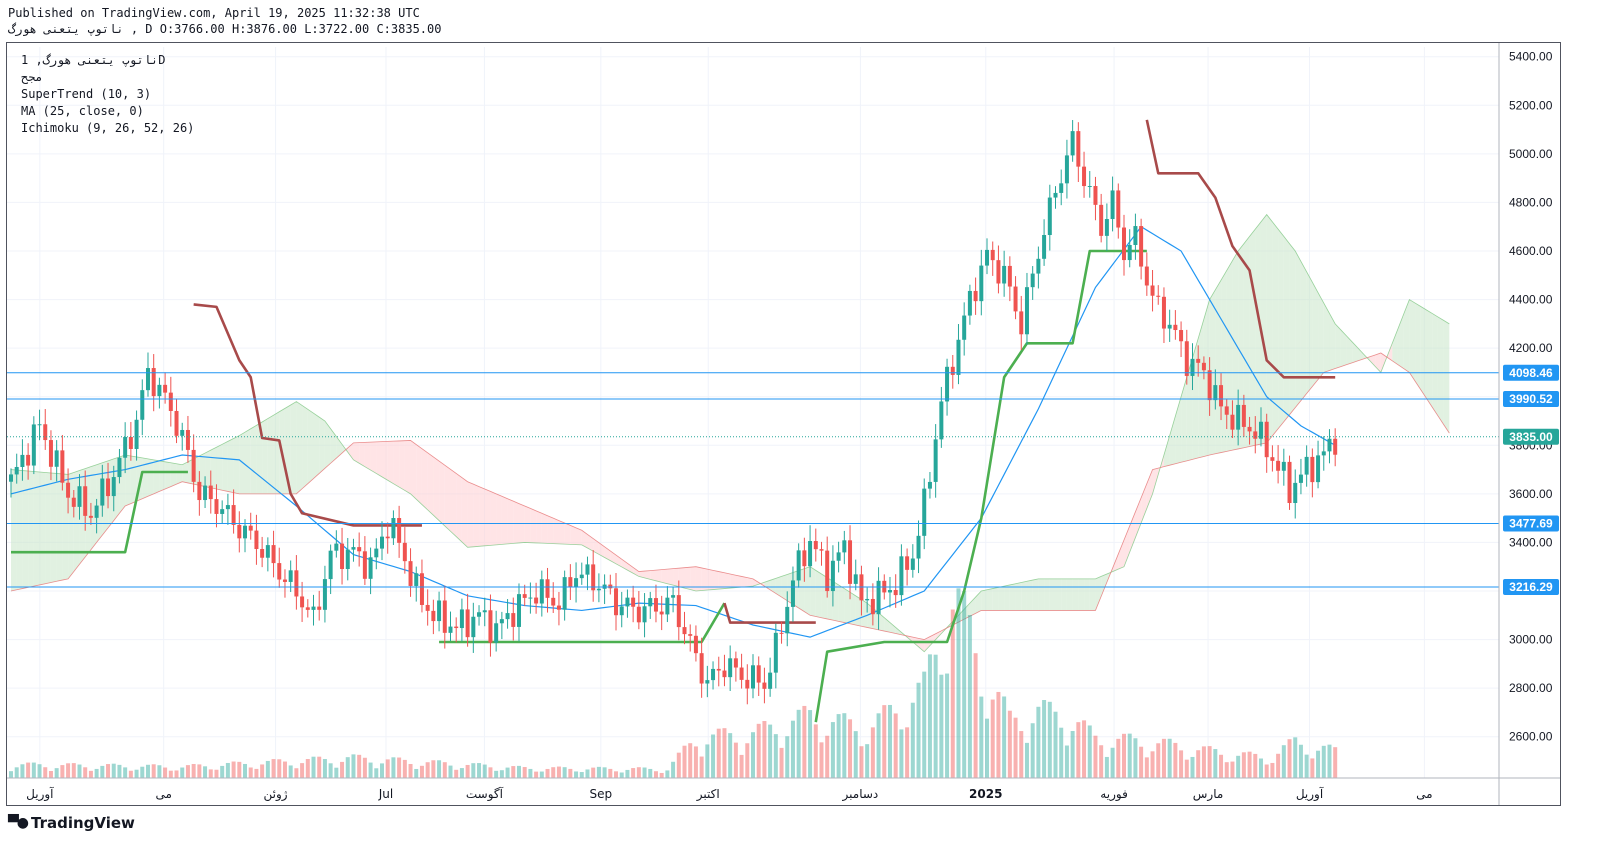  Describe the element at coordinates (93, 60) in the screenshot. I see `legend-symbol: ناتوپ يتعنی هورگ, 1D` at that location.